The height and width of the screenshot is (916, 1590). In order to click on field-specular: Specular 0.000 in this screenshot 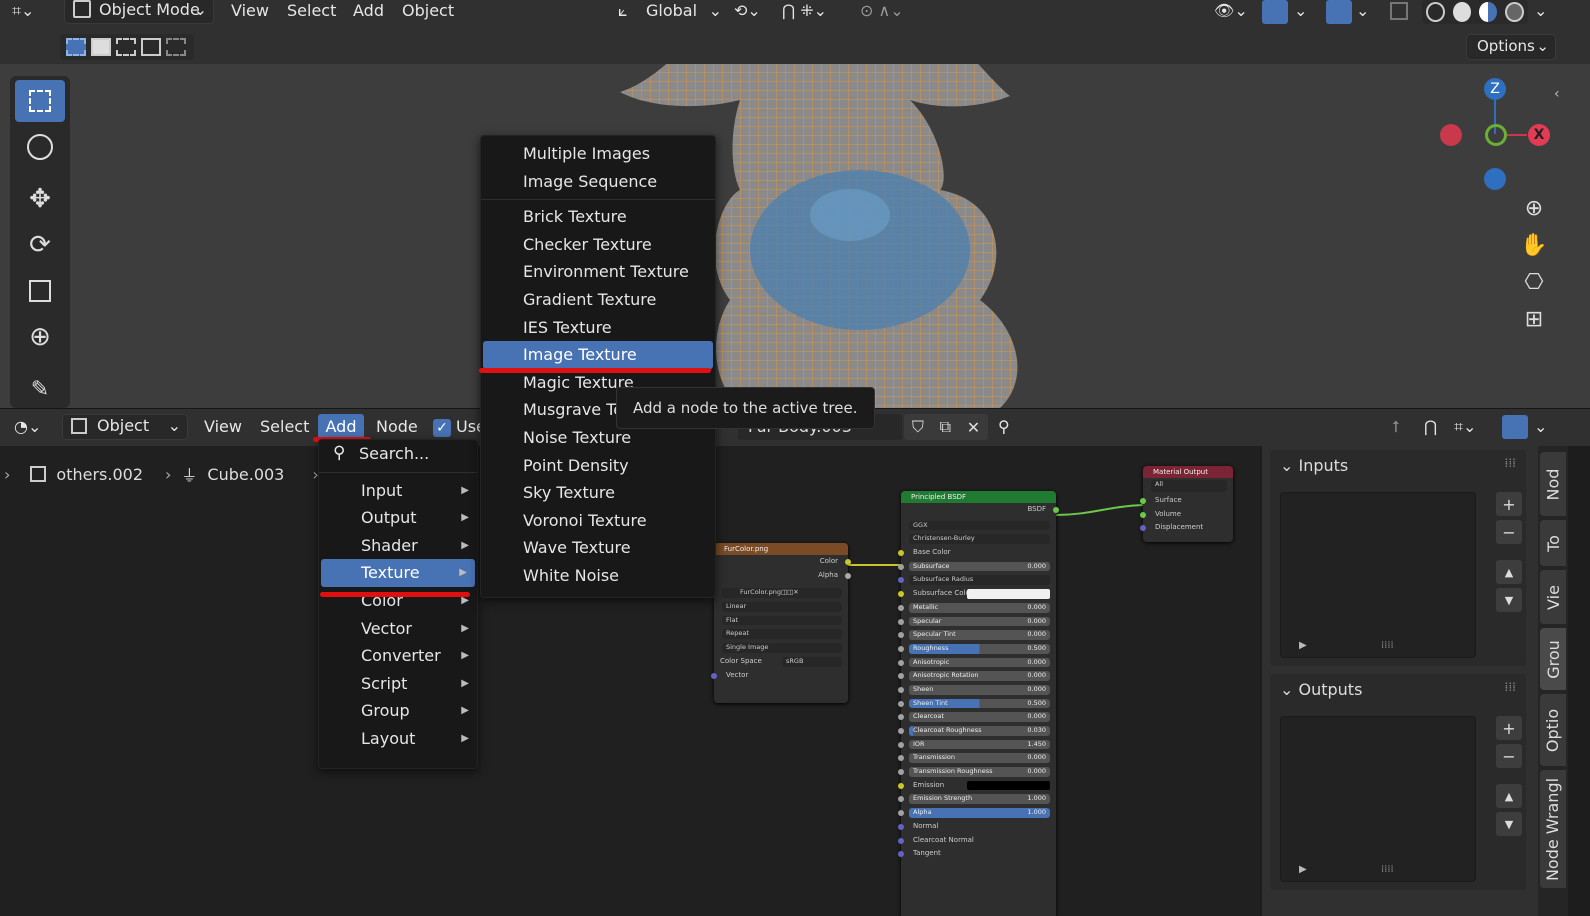, I will do `click(979, 621)`.